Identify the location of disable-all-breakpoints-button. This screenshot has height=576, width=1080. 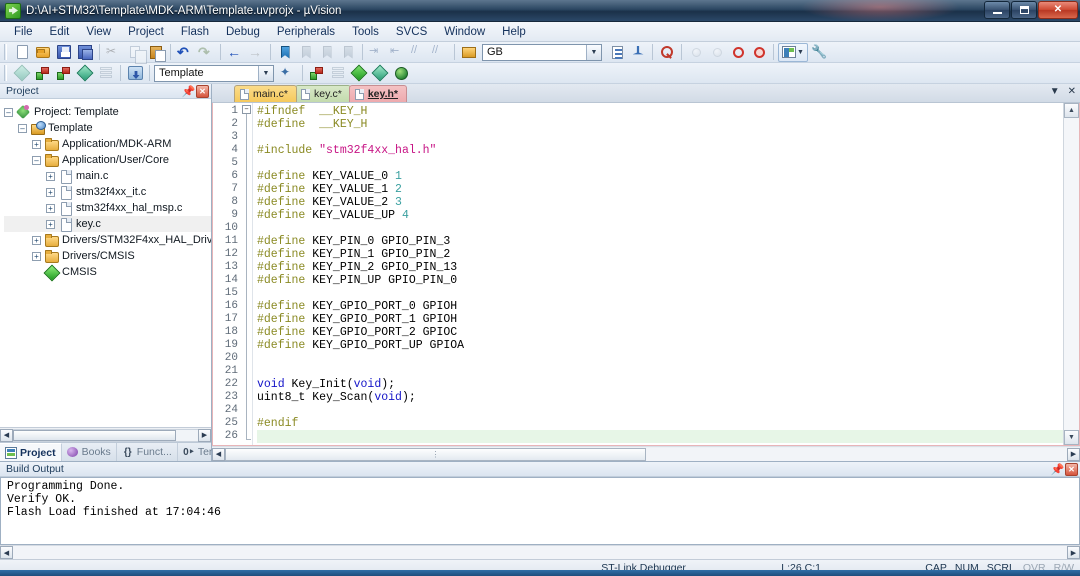
(759, 52).